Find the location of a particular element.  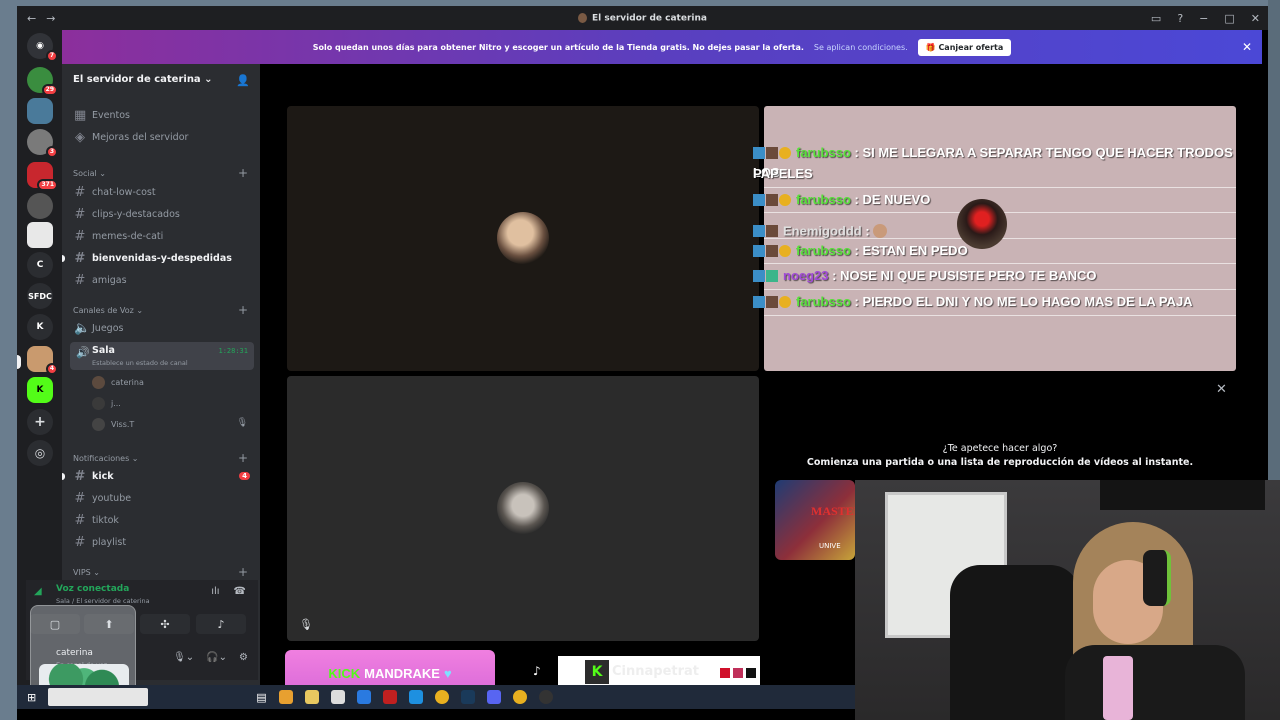

channel-label: kick is located at coordinates (103, 476).